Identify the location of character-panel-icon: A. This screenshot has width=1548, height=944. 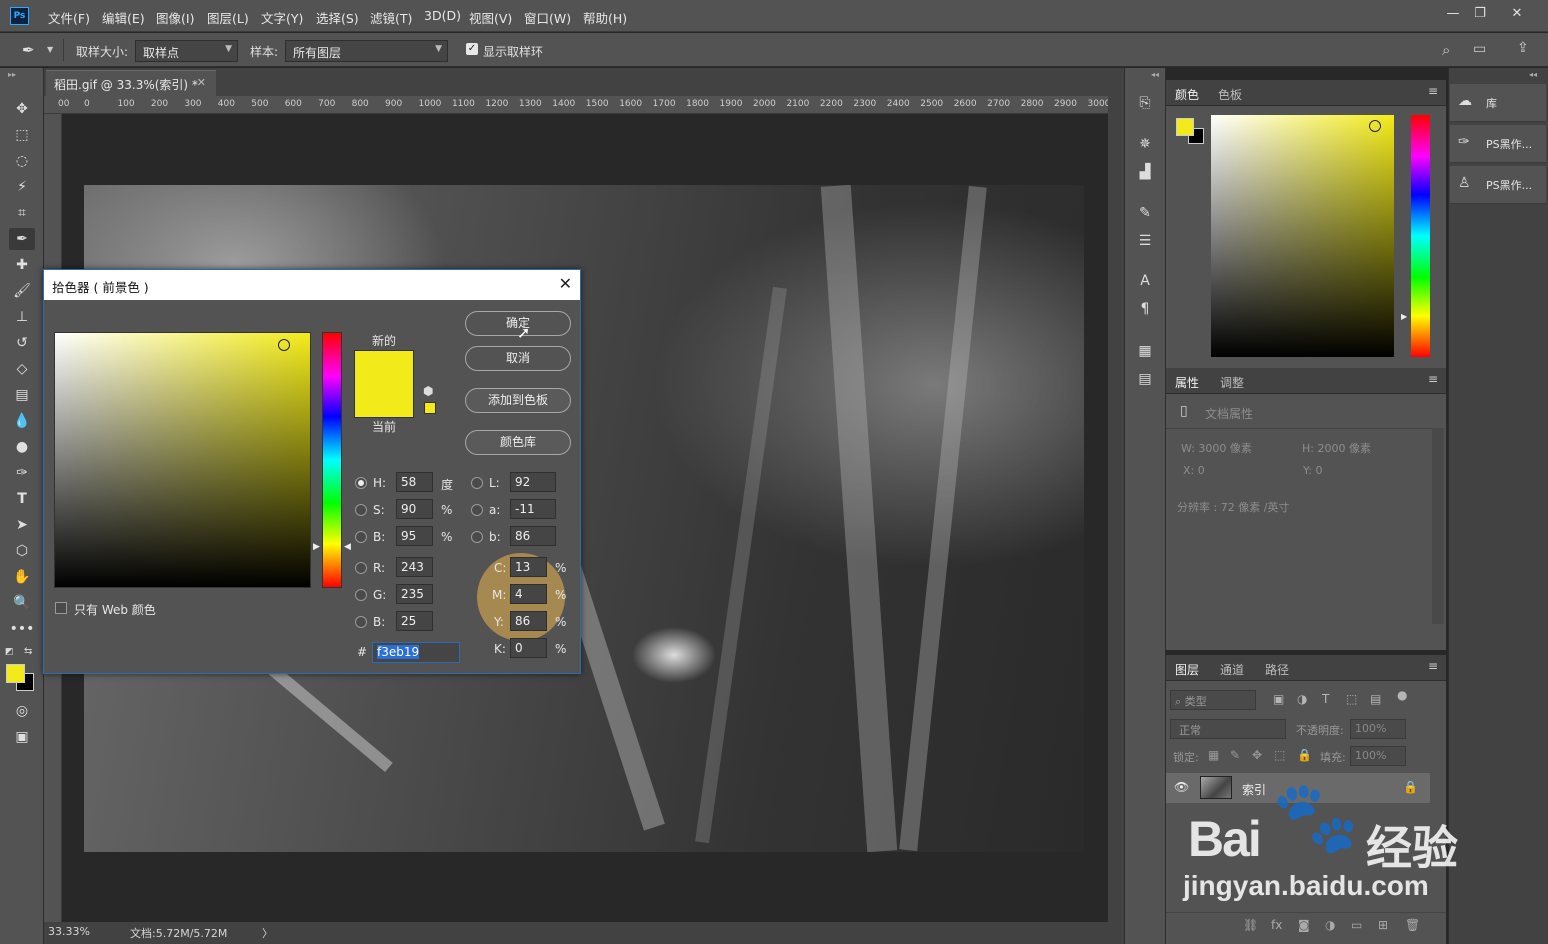
(1145, 281).